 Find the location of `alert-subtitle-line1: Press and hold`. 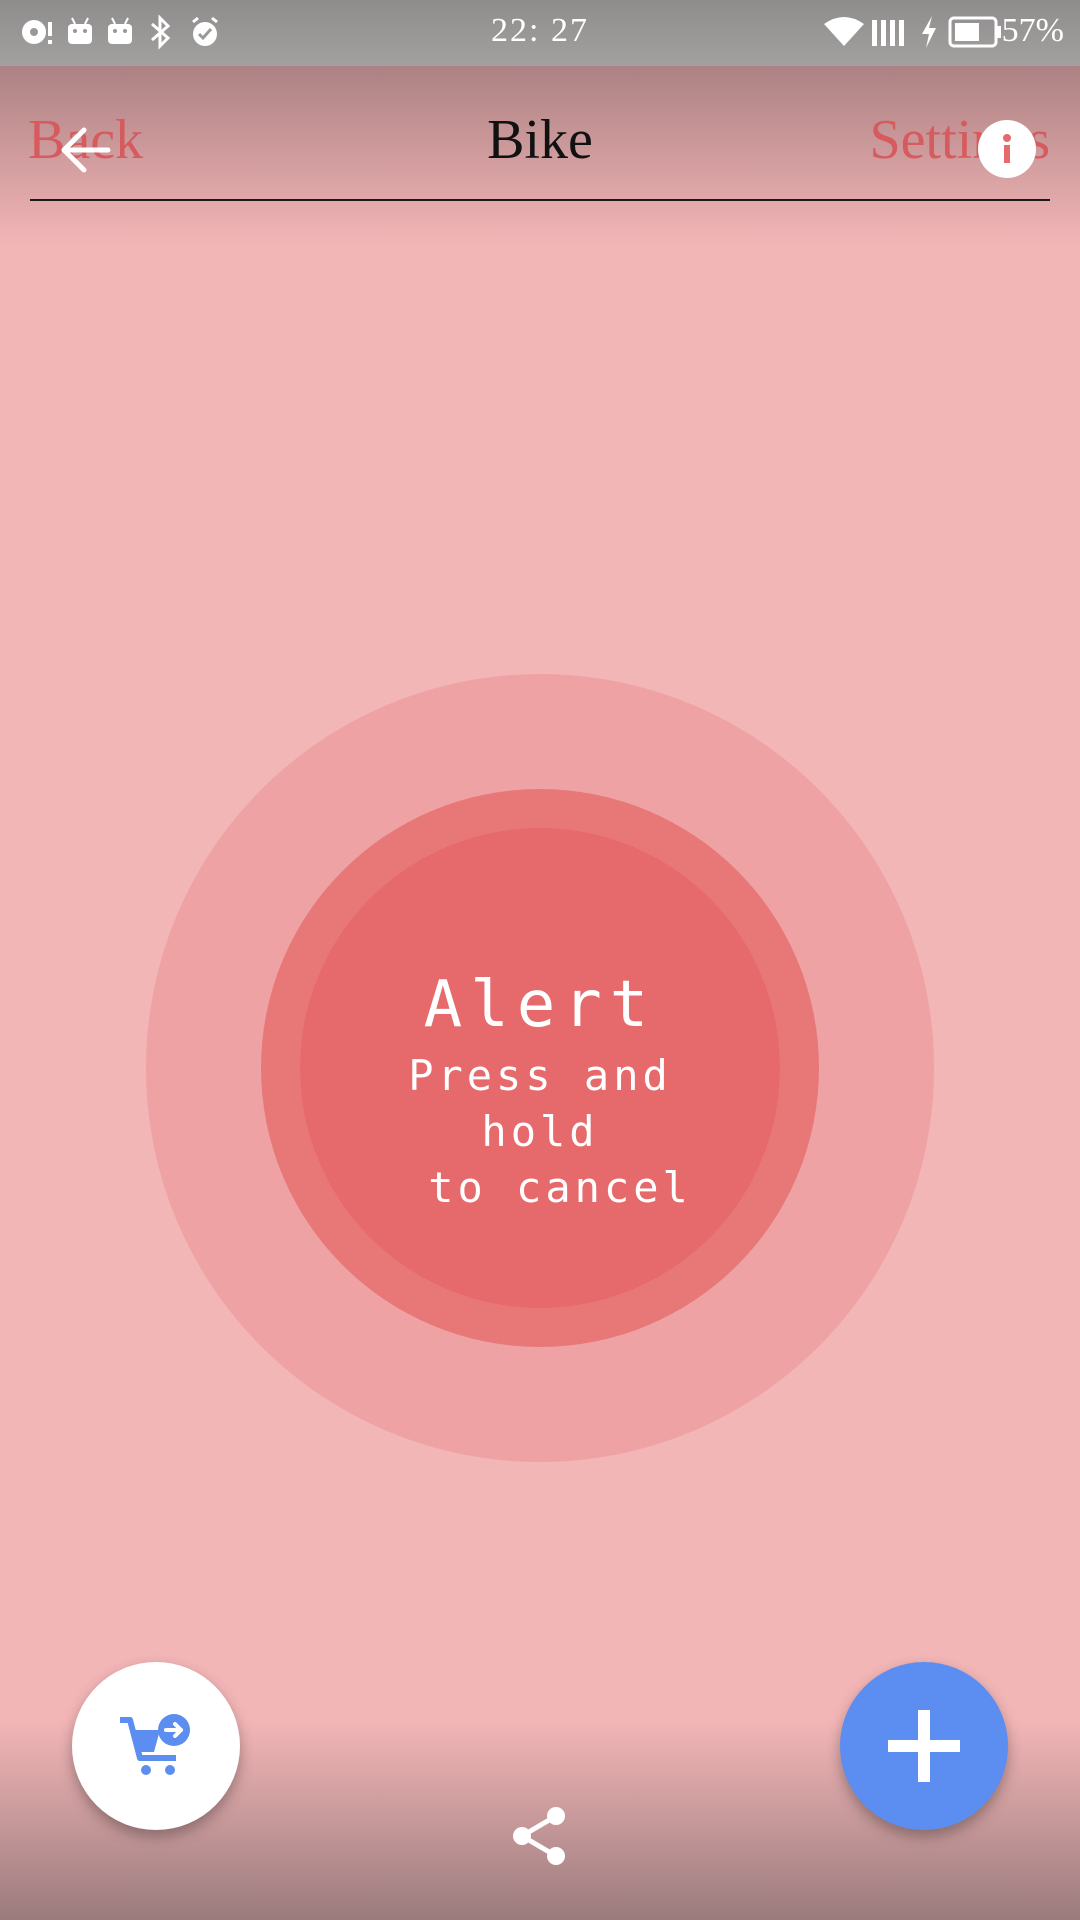

alert-subtitle-line1: Press and hold is located at coordinates (540, 1103).